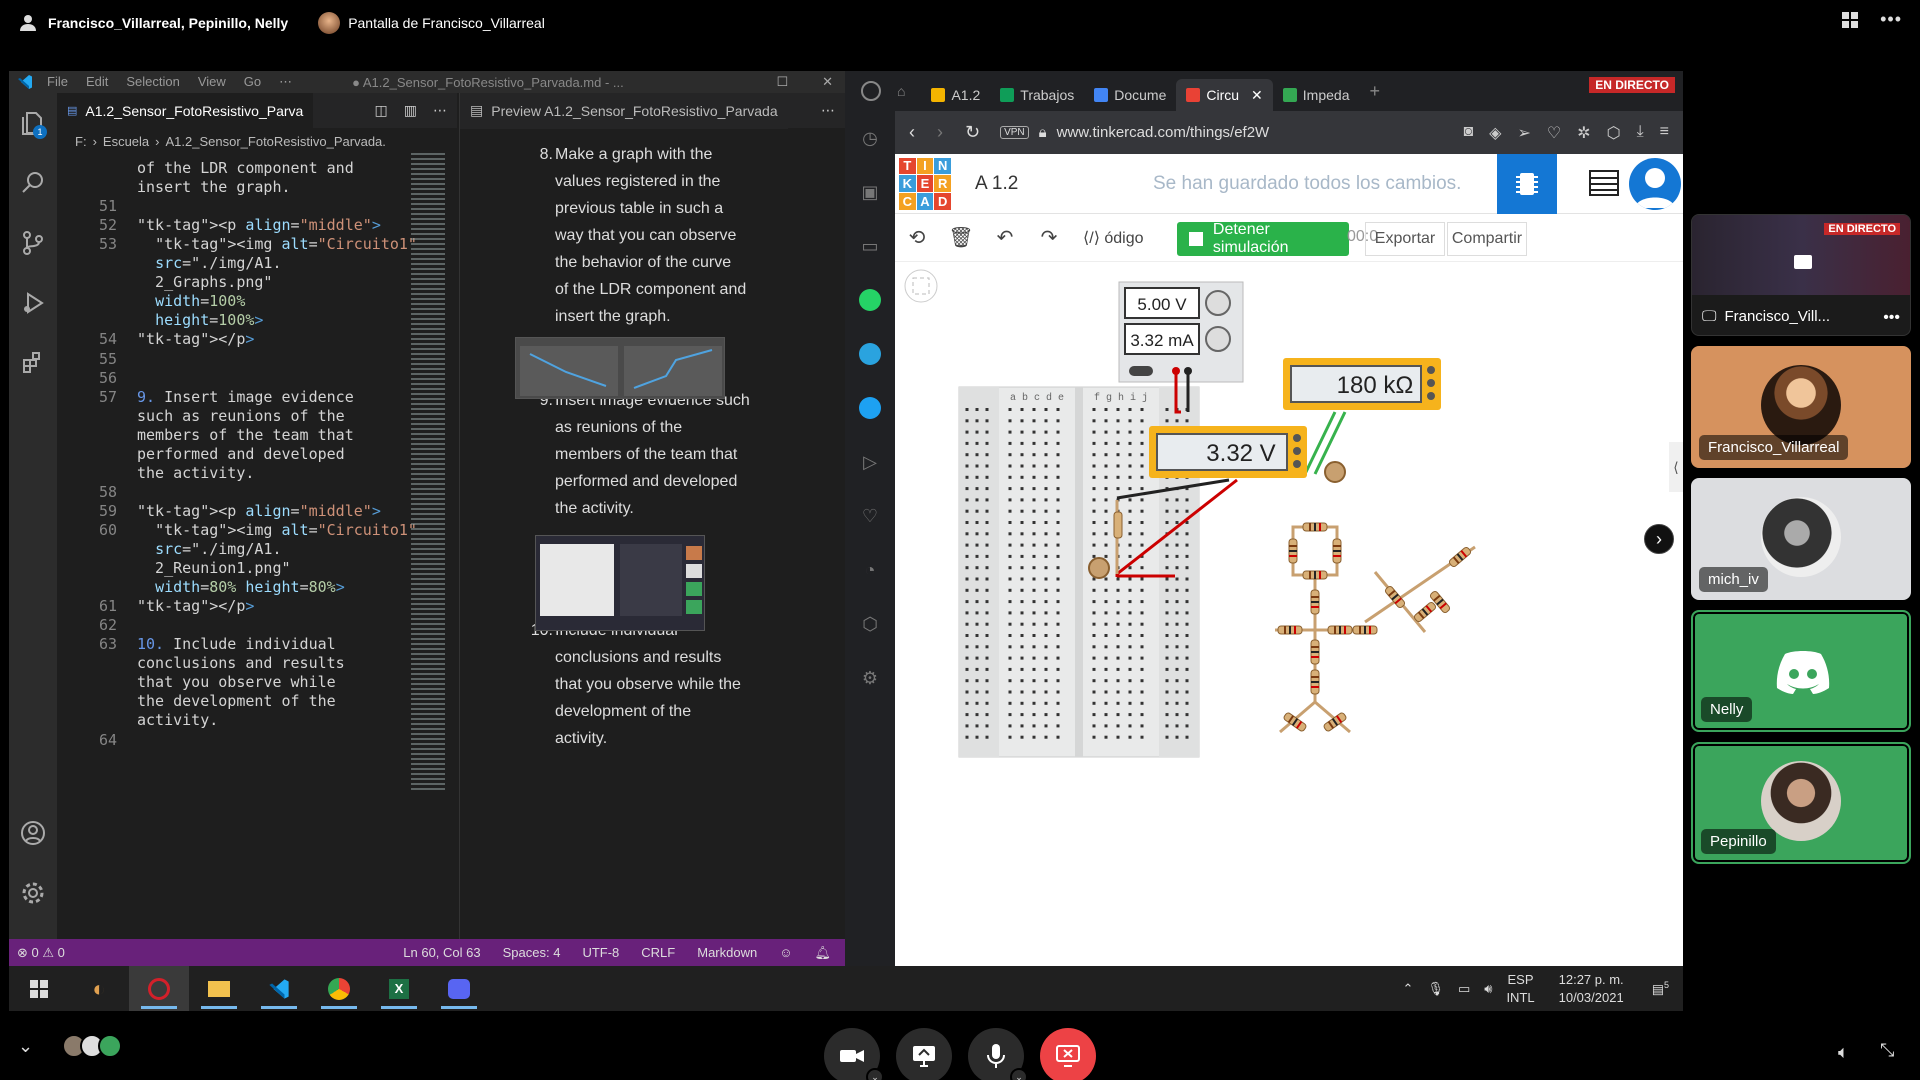 The height and width of the screenshot is (1080, 1920). Describe the element at coordinates (870, 462) in the screenshot. I see `player-icon: ▷` at that location.